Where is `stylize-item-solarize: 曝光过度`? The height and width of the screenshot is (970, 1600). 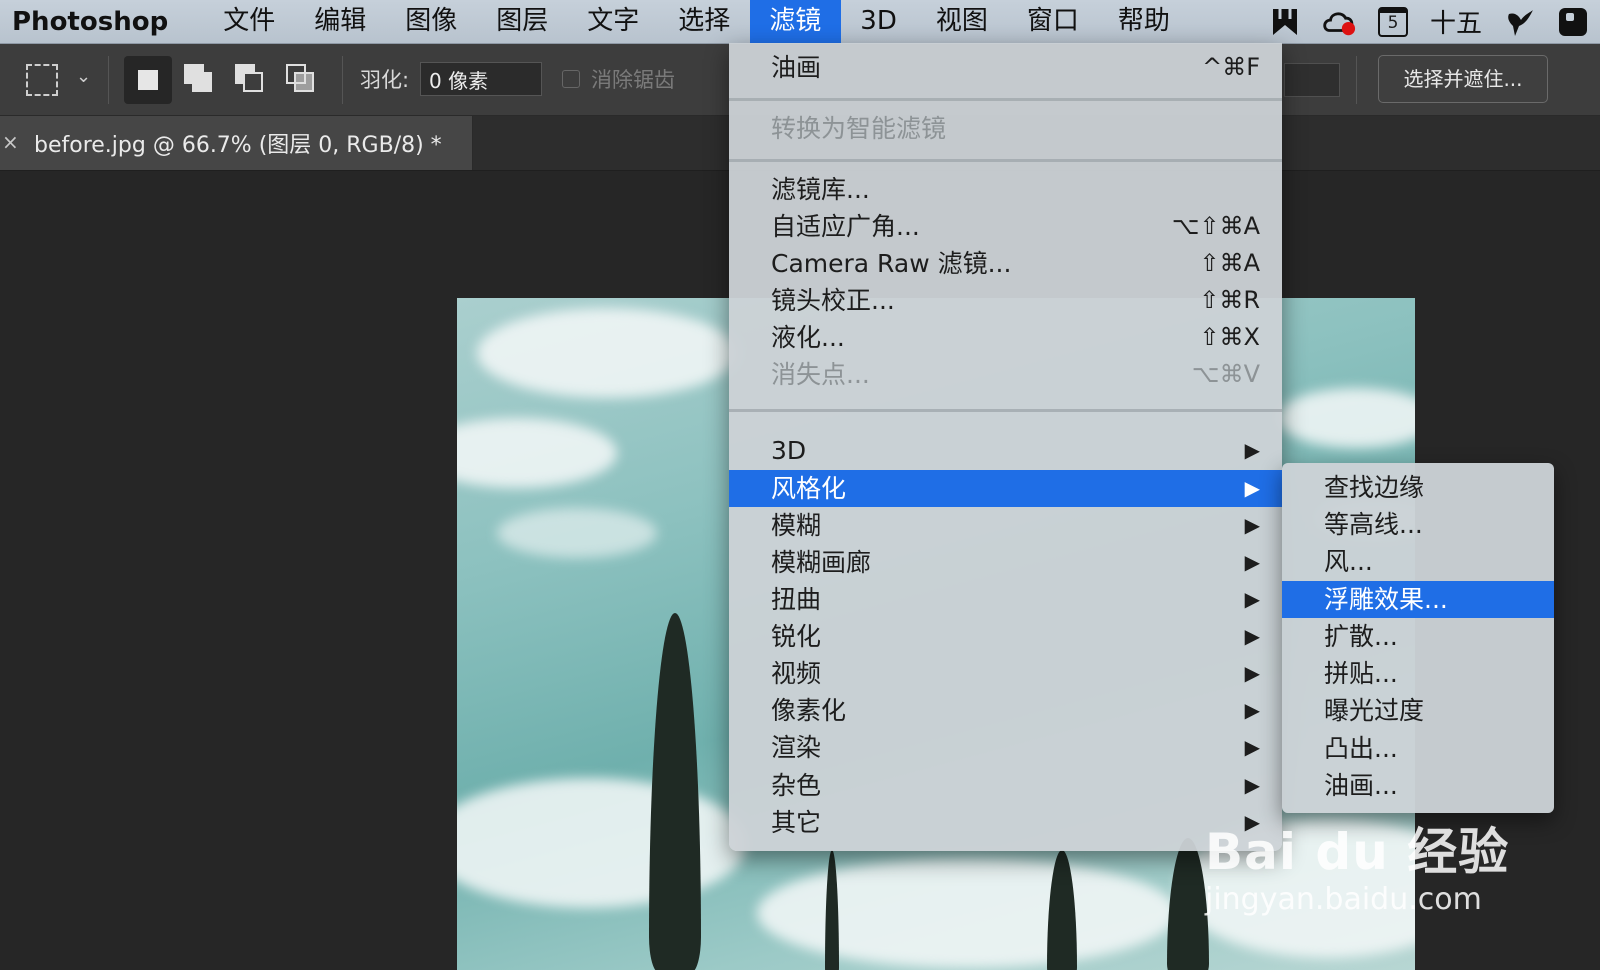 stylize-item-solarize: 曝光过度 is located at coordinates (1418, 710).